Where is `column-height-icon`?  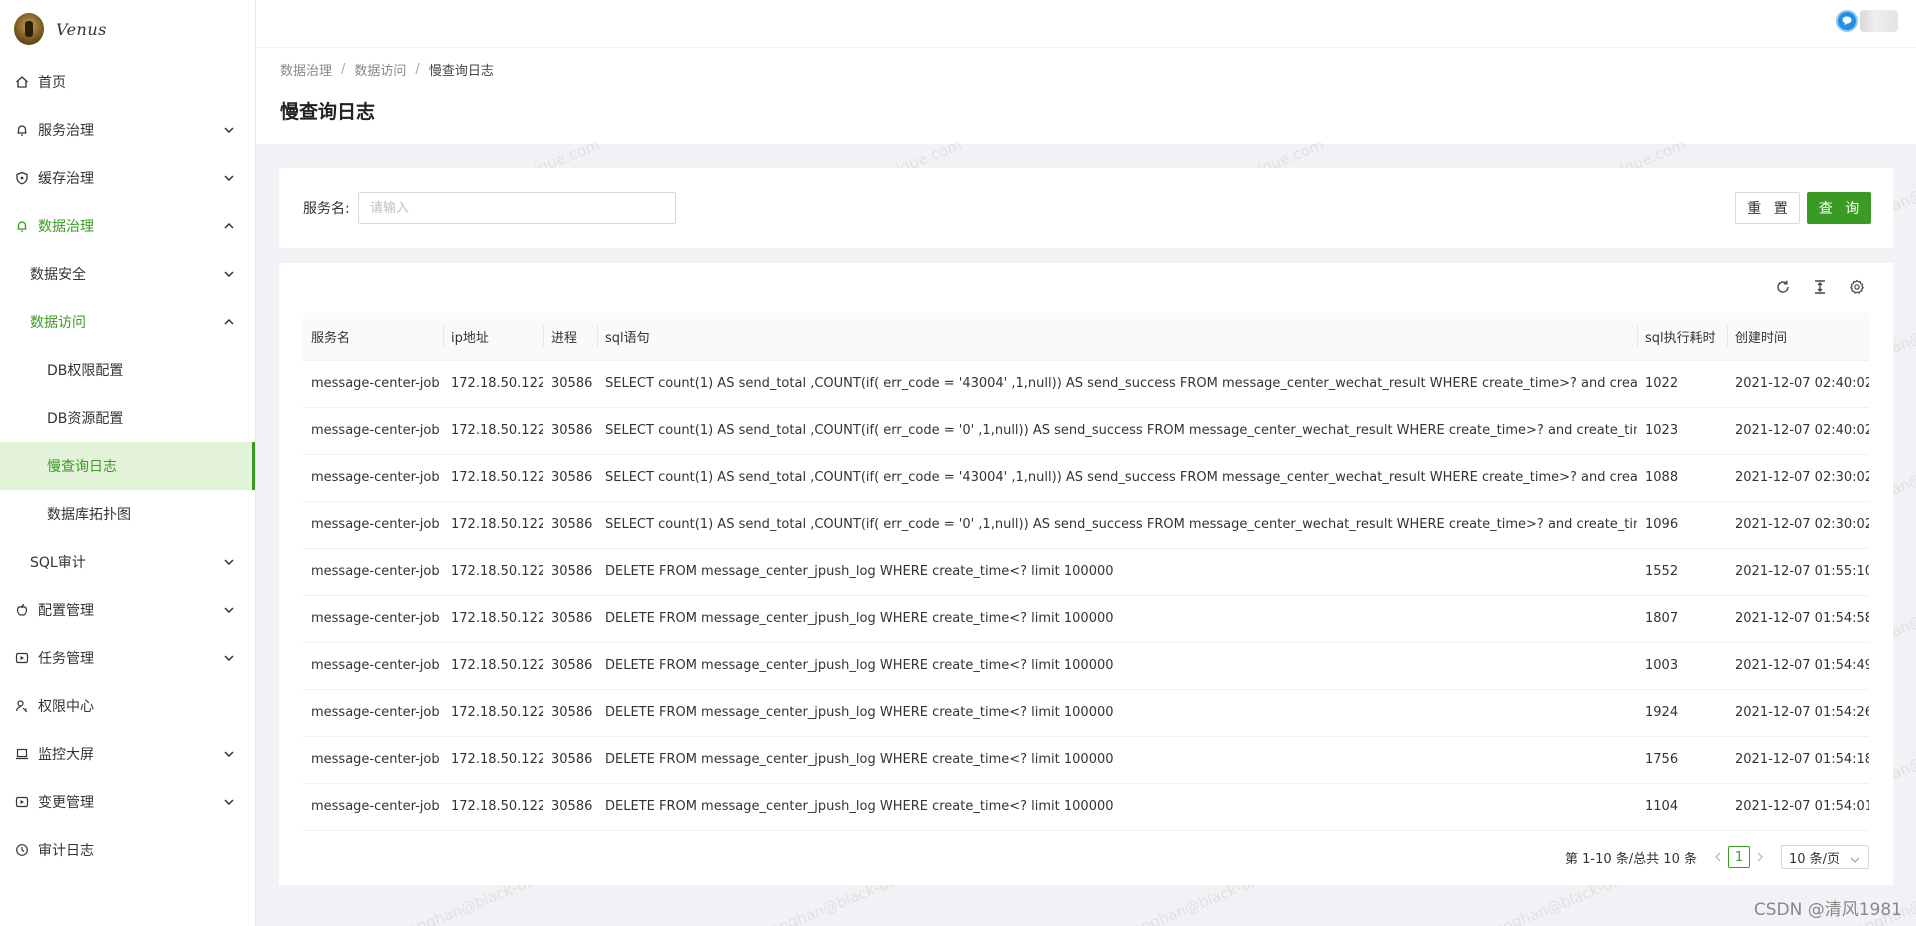 column-height-icon is located at coordinates (1820, 287).